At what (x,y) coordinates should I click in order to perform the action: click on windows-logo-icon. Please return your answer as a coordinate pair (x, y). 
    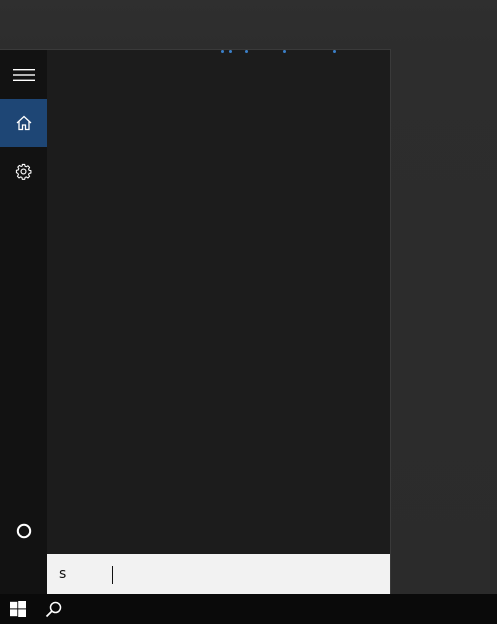
    Looking at the image, I should click on (17, 609).